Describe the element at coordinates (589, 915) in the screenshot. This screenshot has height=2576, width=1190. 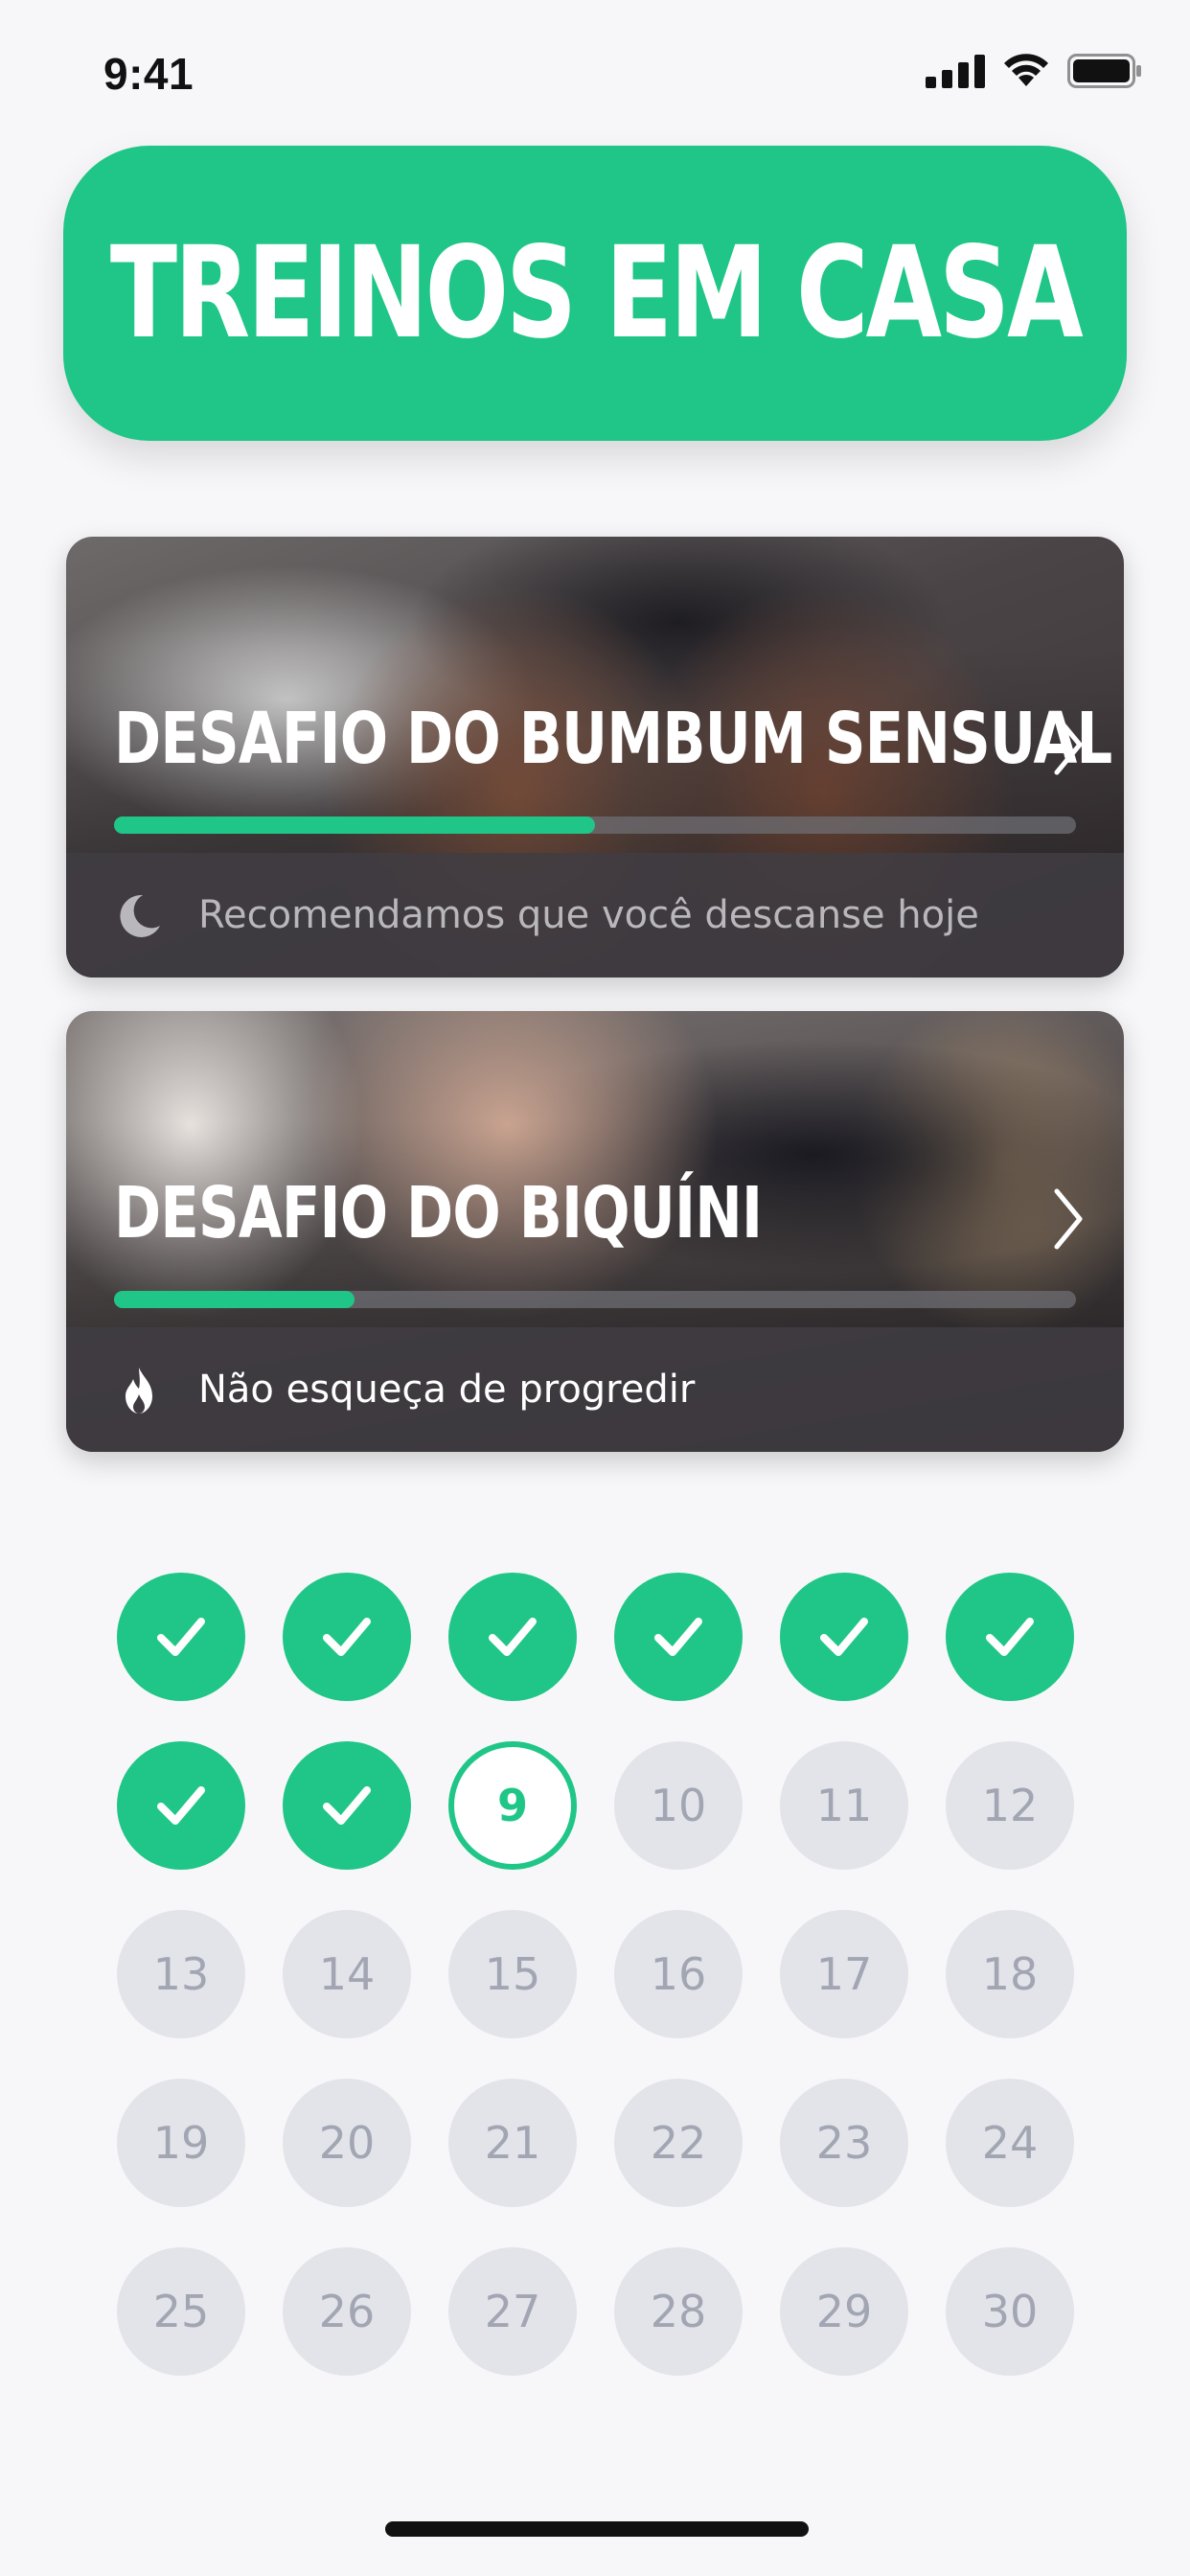
I see `challenge-footer-text: Recomendamos que você descanse hoje` at that location.